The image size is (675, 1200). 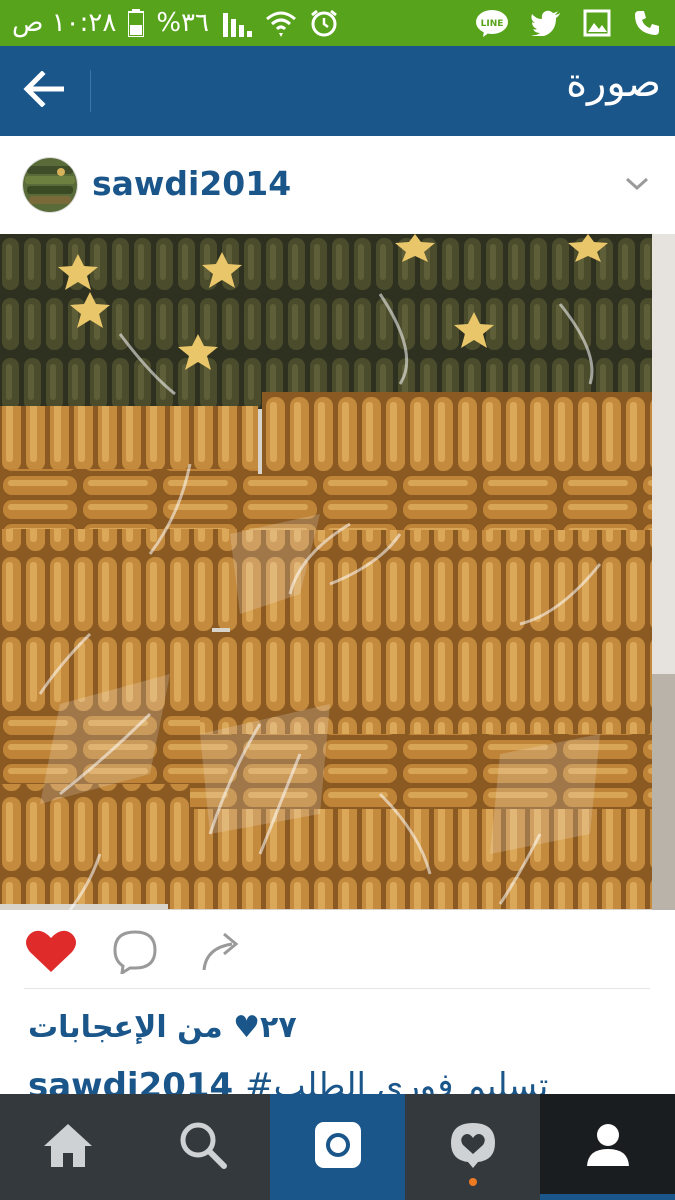 I want to click on chevron-down-icon, so click(x=637, y=184).